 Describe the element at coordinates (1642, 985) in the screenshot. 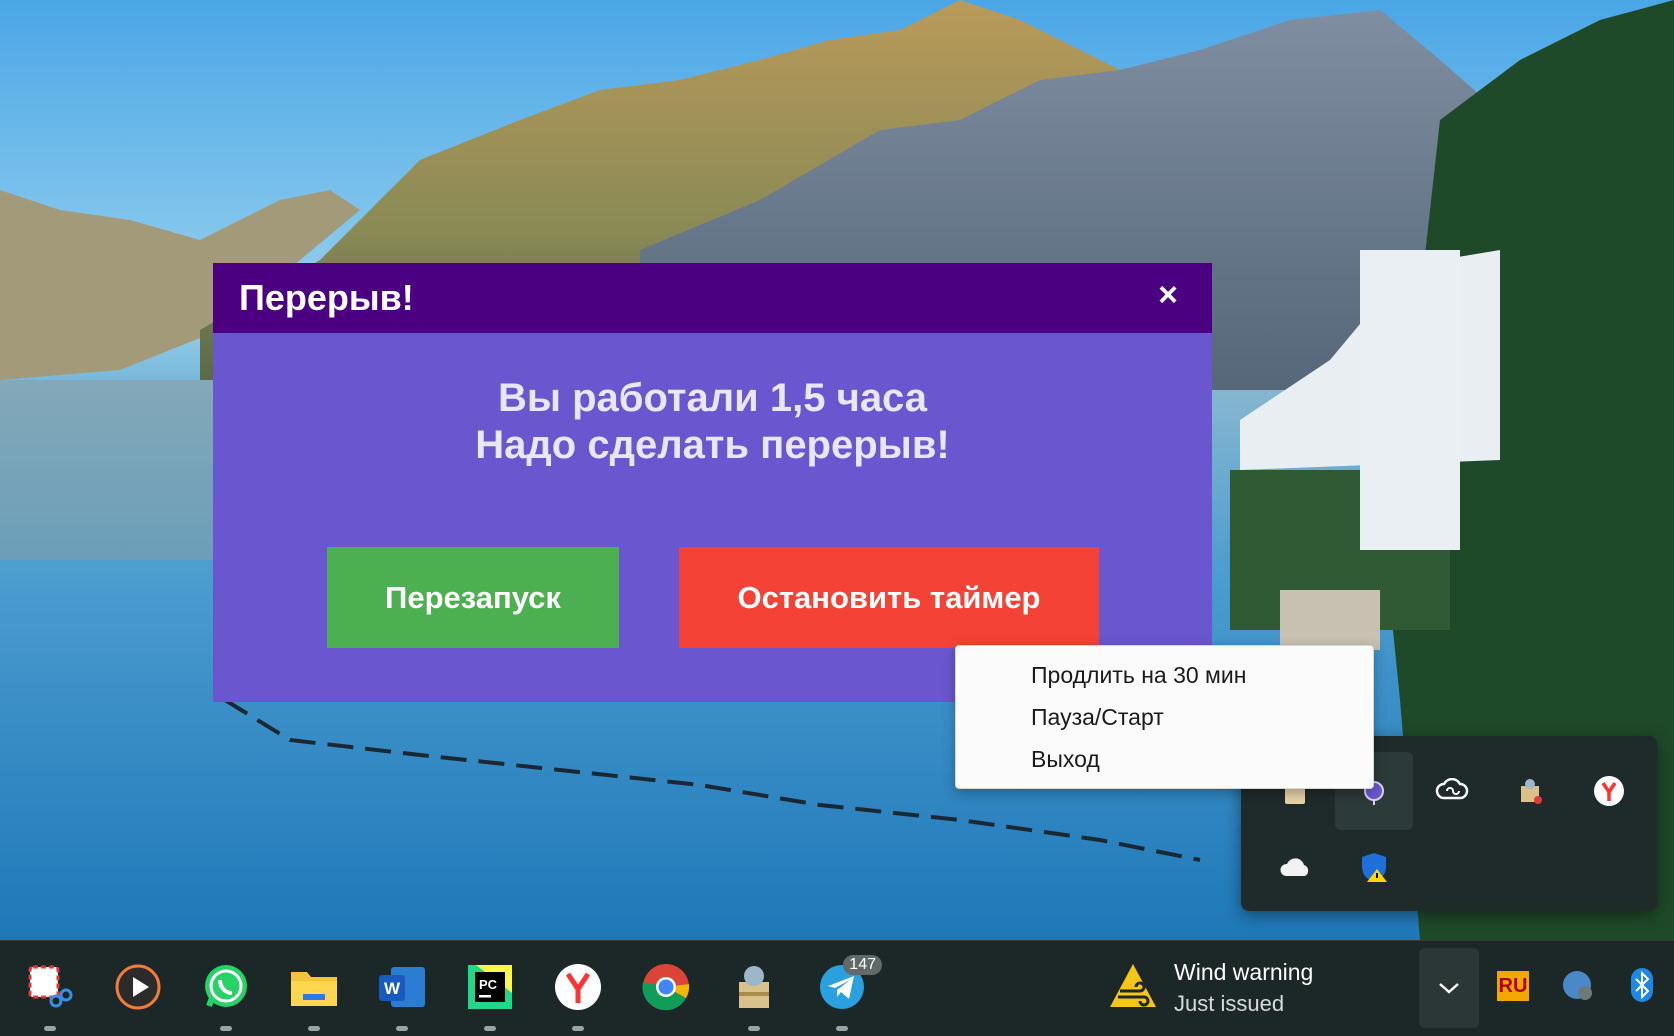

I see `bluetooth-icon` at that location.